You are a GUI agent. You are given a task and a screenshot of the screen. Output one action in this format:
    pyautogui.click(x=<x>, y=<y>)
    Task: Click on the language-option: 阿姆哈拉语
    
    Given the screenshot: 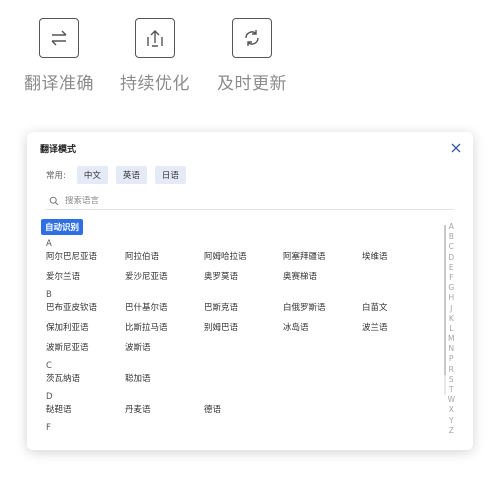 What is the action you would take?
    pyautogui.click(x=243, y=260)
    